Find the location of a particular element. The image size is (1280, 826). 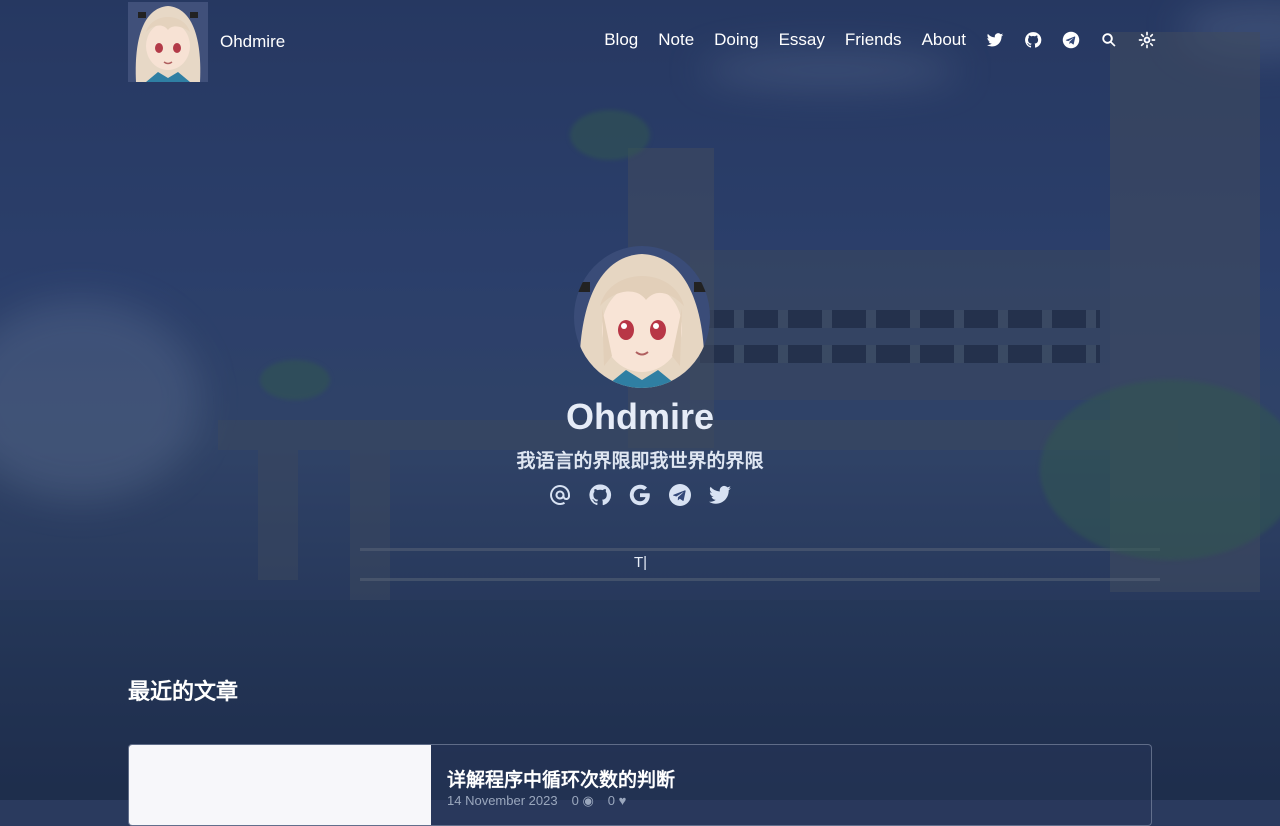

post-likes: 0 ♥ is located at coordinates (617, 800).